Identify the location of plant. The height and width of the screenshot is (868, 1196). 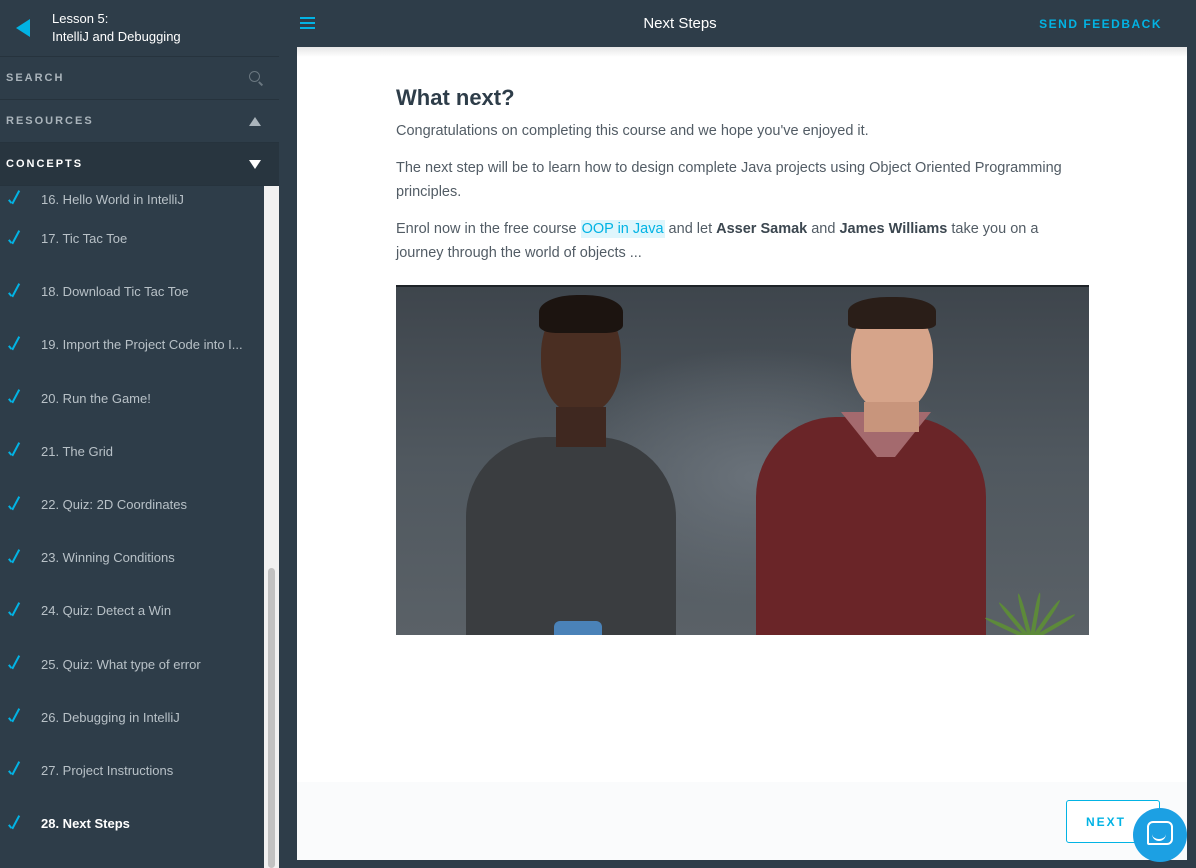
(1030, 606).